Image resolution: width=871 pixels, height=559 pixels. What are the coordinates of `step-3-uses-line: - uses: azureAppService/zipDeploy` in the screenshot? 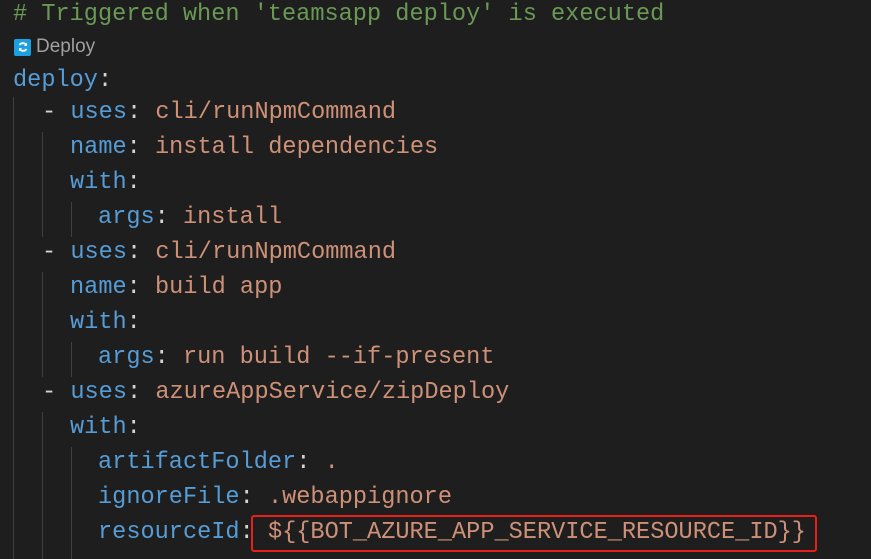 It's located at (276, 392).